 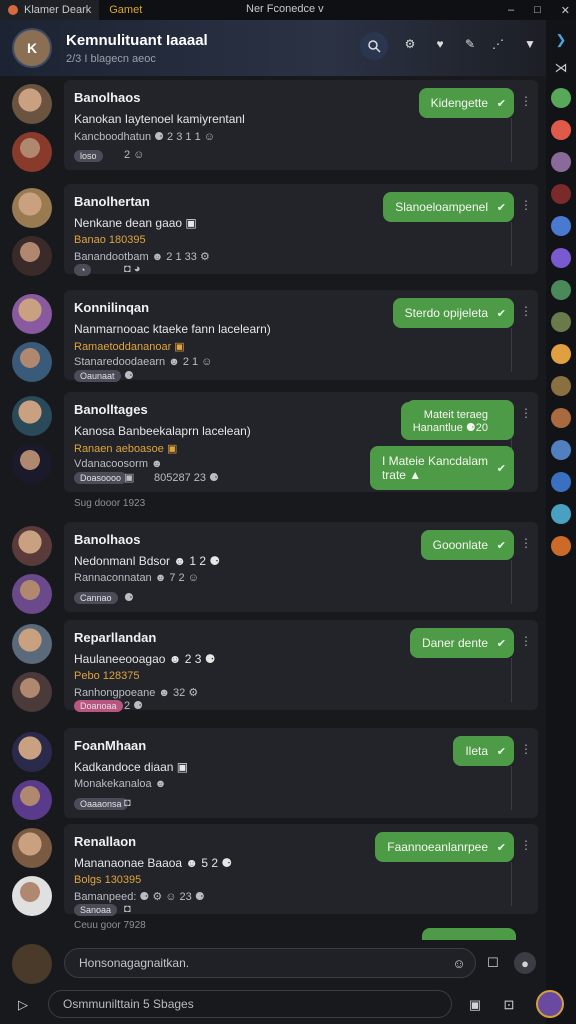 I want to click on chevron-down-icon: v, so click(x=321, y=9).